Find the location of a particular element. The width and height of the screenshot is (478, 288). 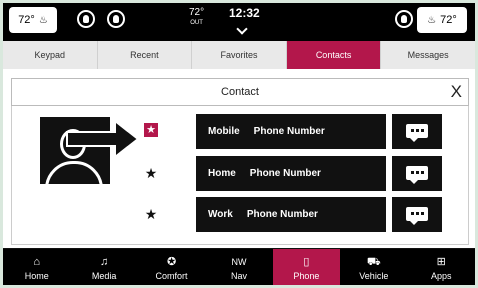

call-home-button: Home Phone Number is located at coordinates (291, 173).